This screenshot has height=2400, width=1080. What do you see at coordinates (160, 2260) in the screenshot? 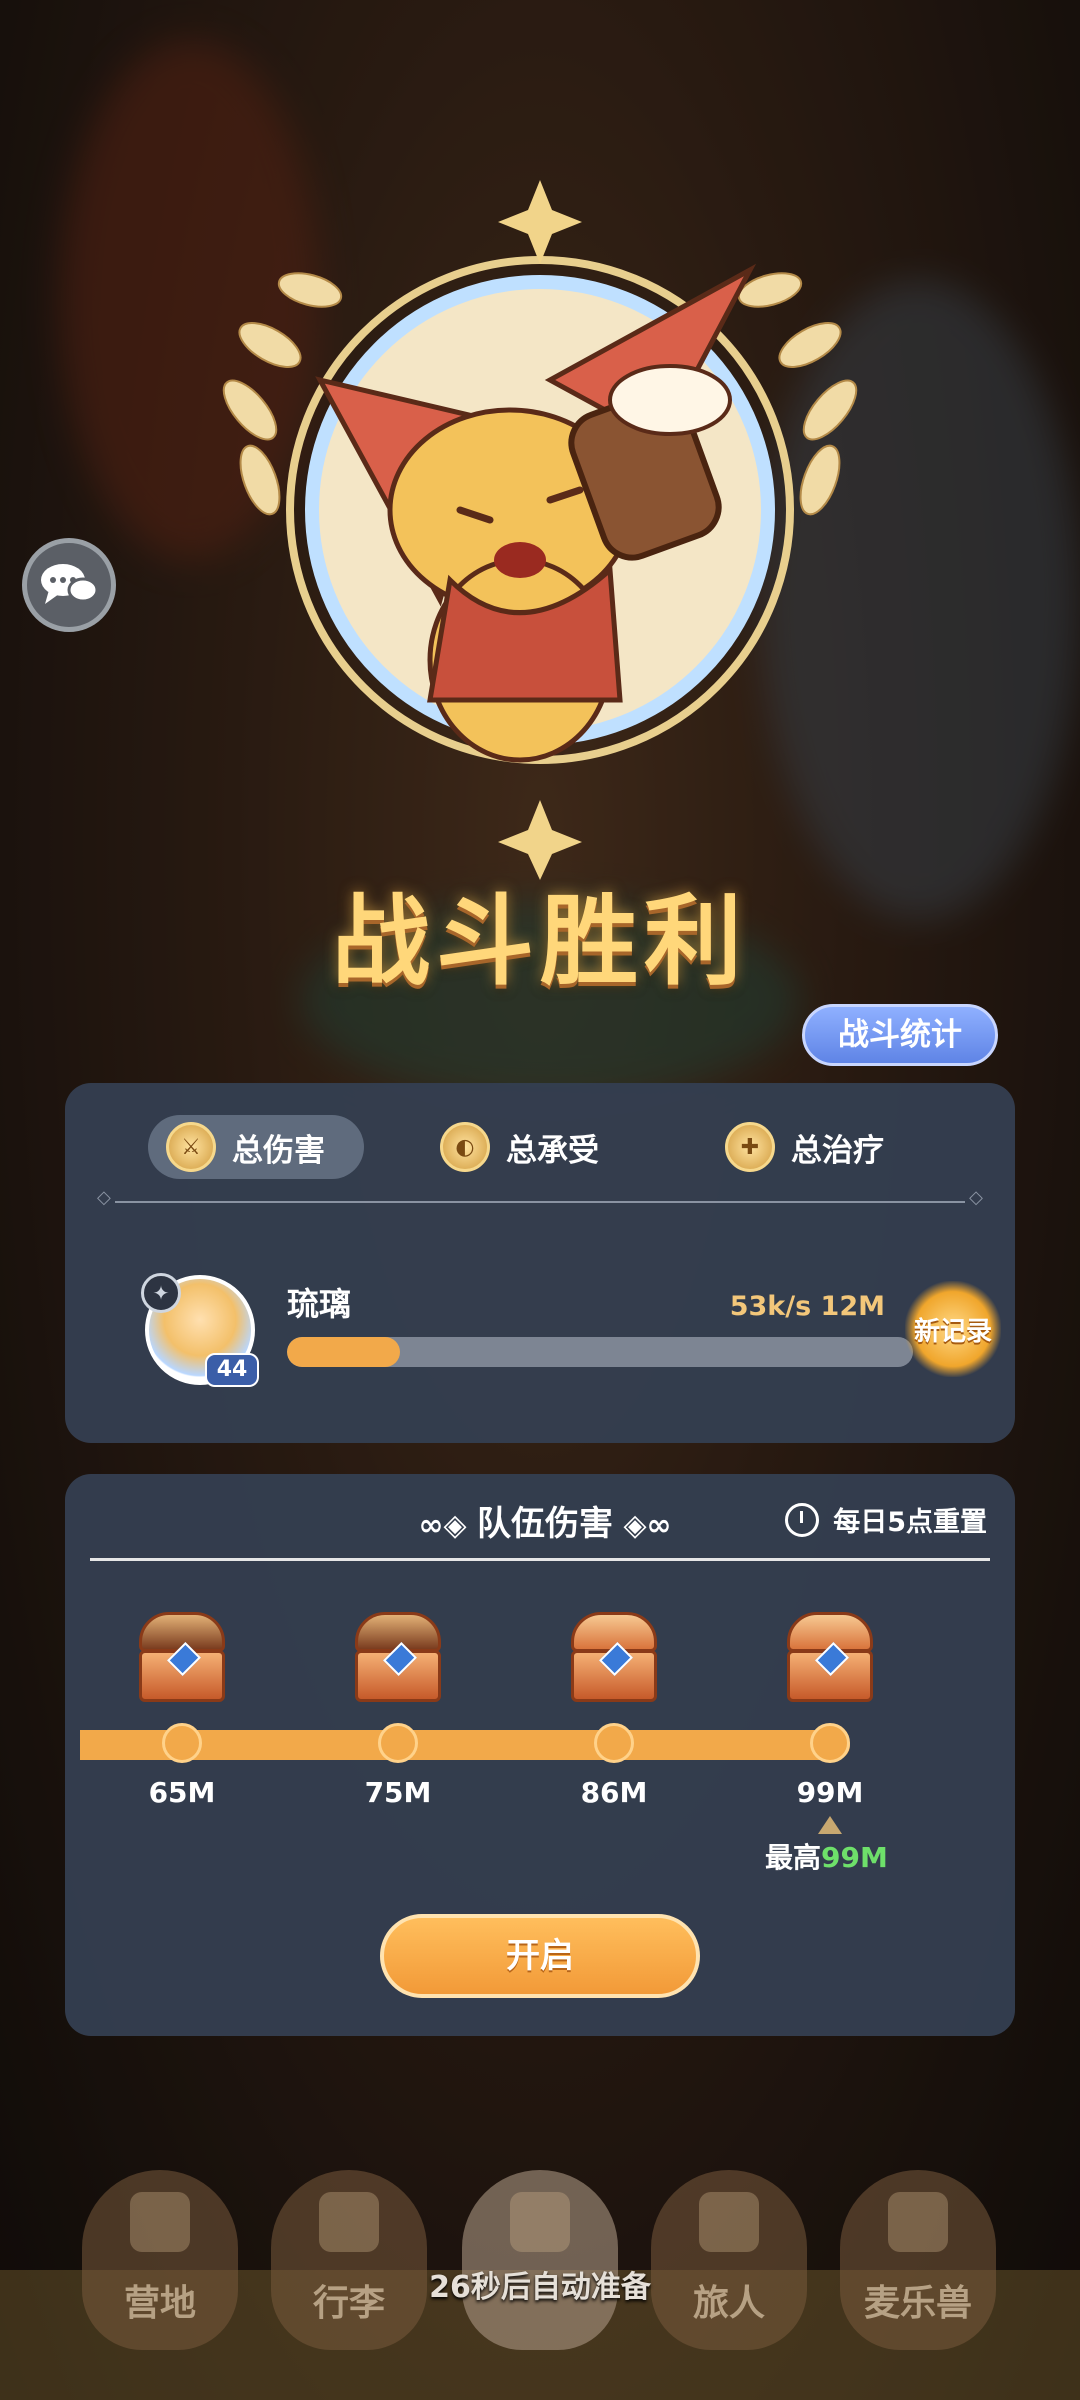
I see `nav-camp: 营地` at bounding box center [160, 2260].